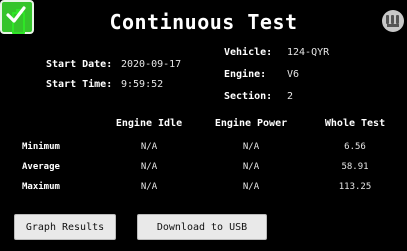 The image size is (407, 251). What do you see at coordinates (65, 227) in the screenshot?
I see `graph-results-button: Graph Results` at bounding box center [65, 227].